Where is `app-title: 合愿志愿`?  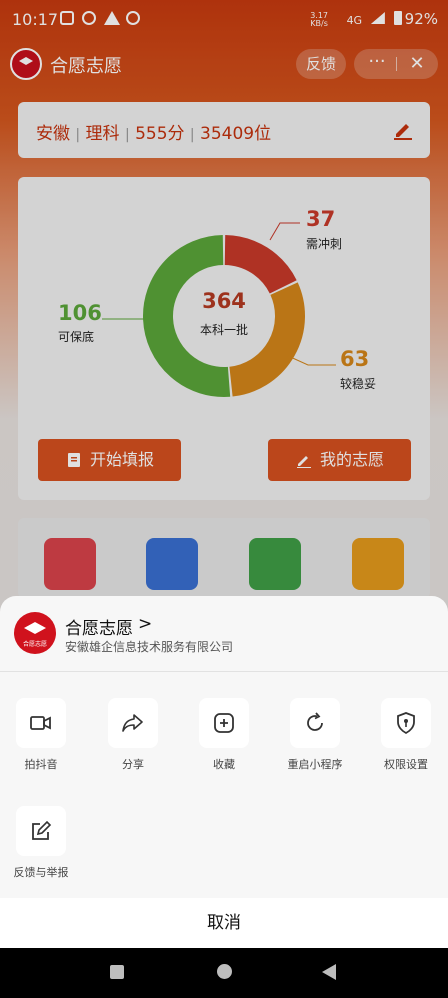
app-title: 合愿志愿 is located at coordinates (86, 66).